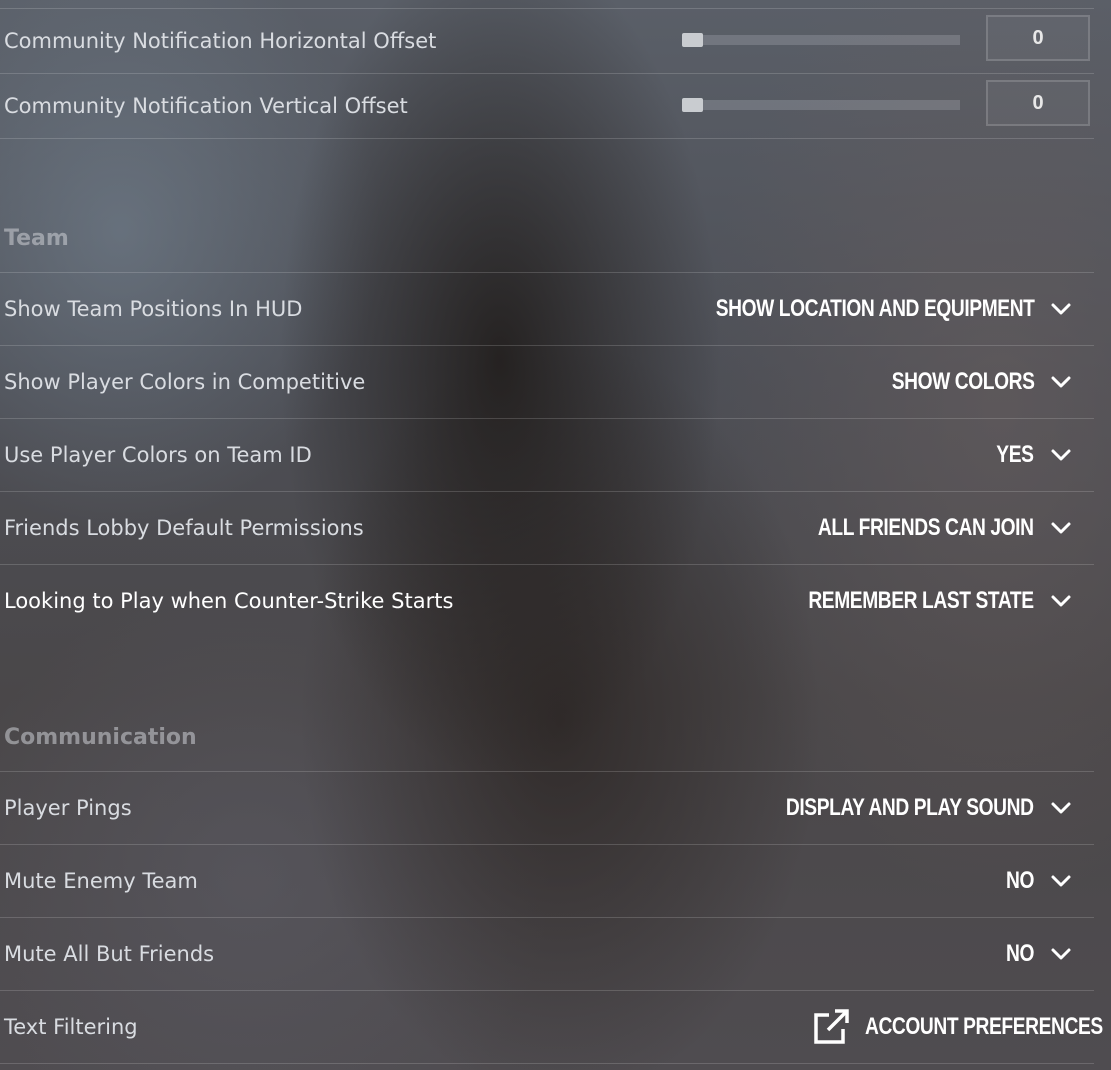 Image resolution: width=1111 pixels, height=1070 pixels. What do you see at coordinates (926, 527) in the screenshot?
I see `dropdown-value: ALL FRIENDS CAN JOIN` at bounding box center [926, 527].